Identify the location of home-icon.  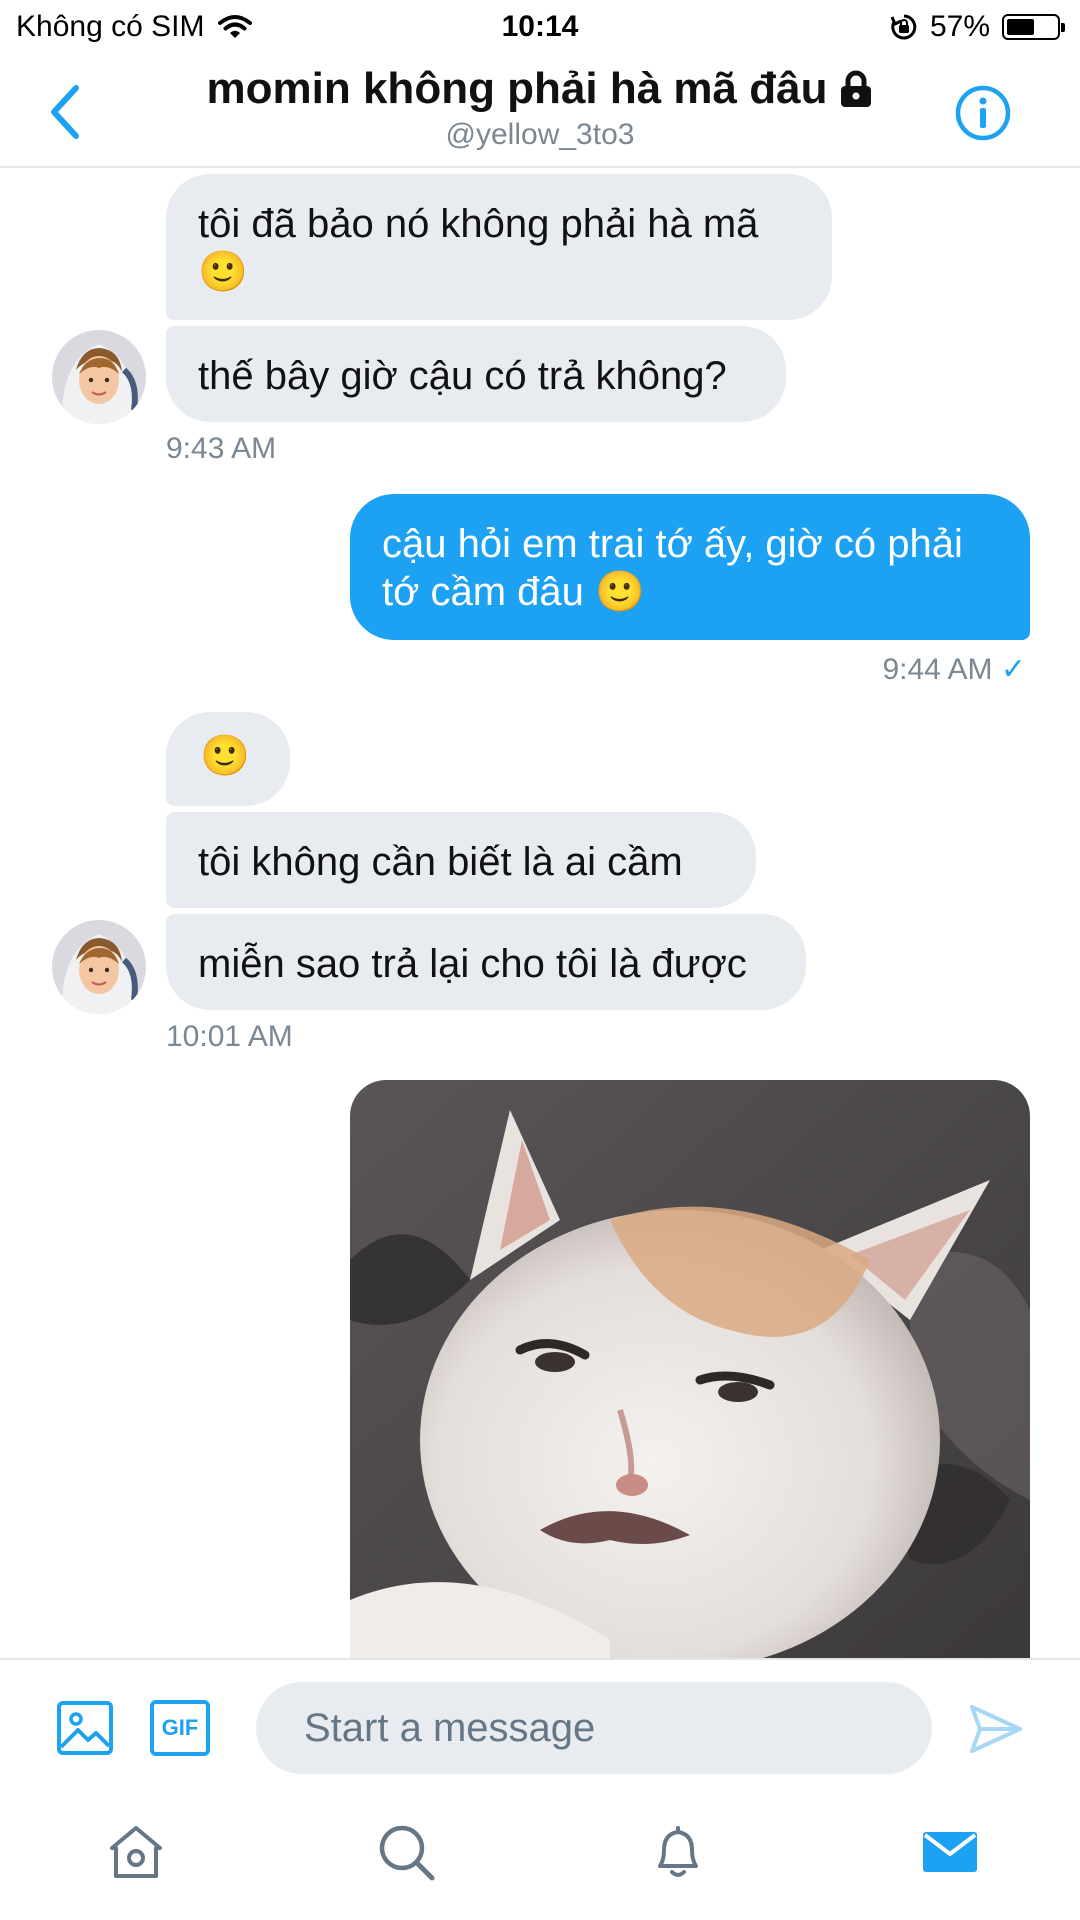
(136, 1852).